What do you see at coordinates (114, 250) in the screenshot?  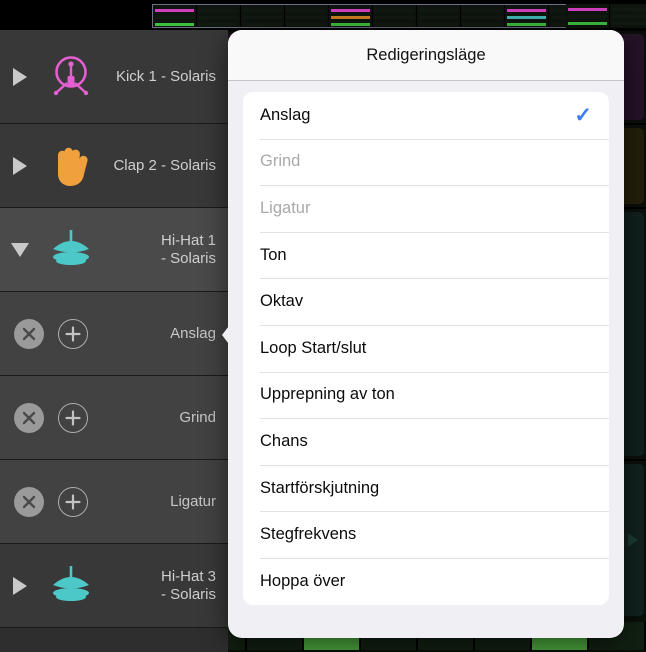 I see `track-row: Hi-Hat 1- Solaris` at bounding box center [114, 250].